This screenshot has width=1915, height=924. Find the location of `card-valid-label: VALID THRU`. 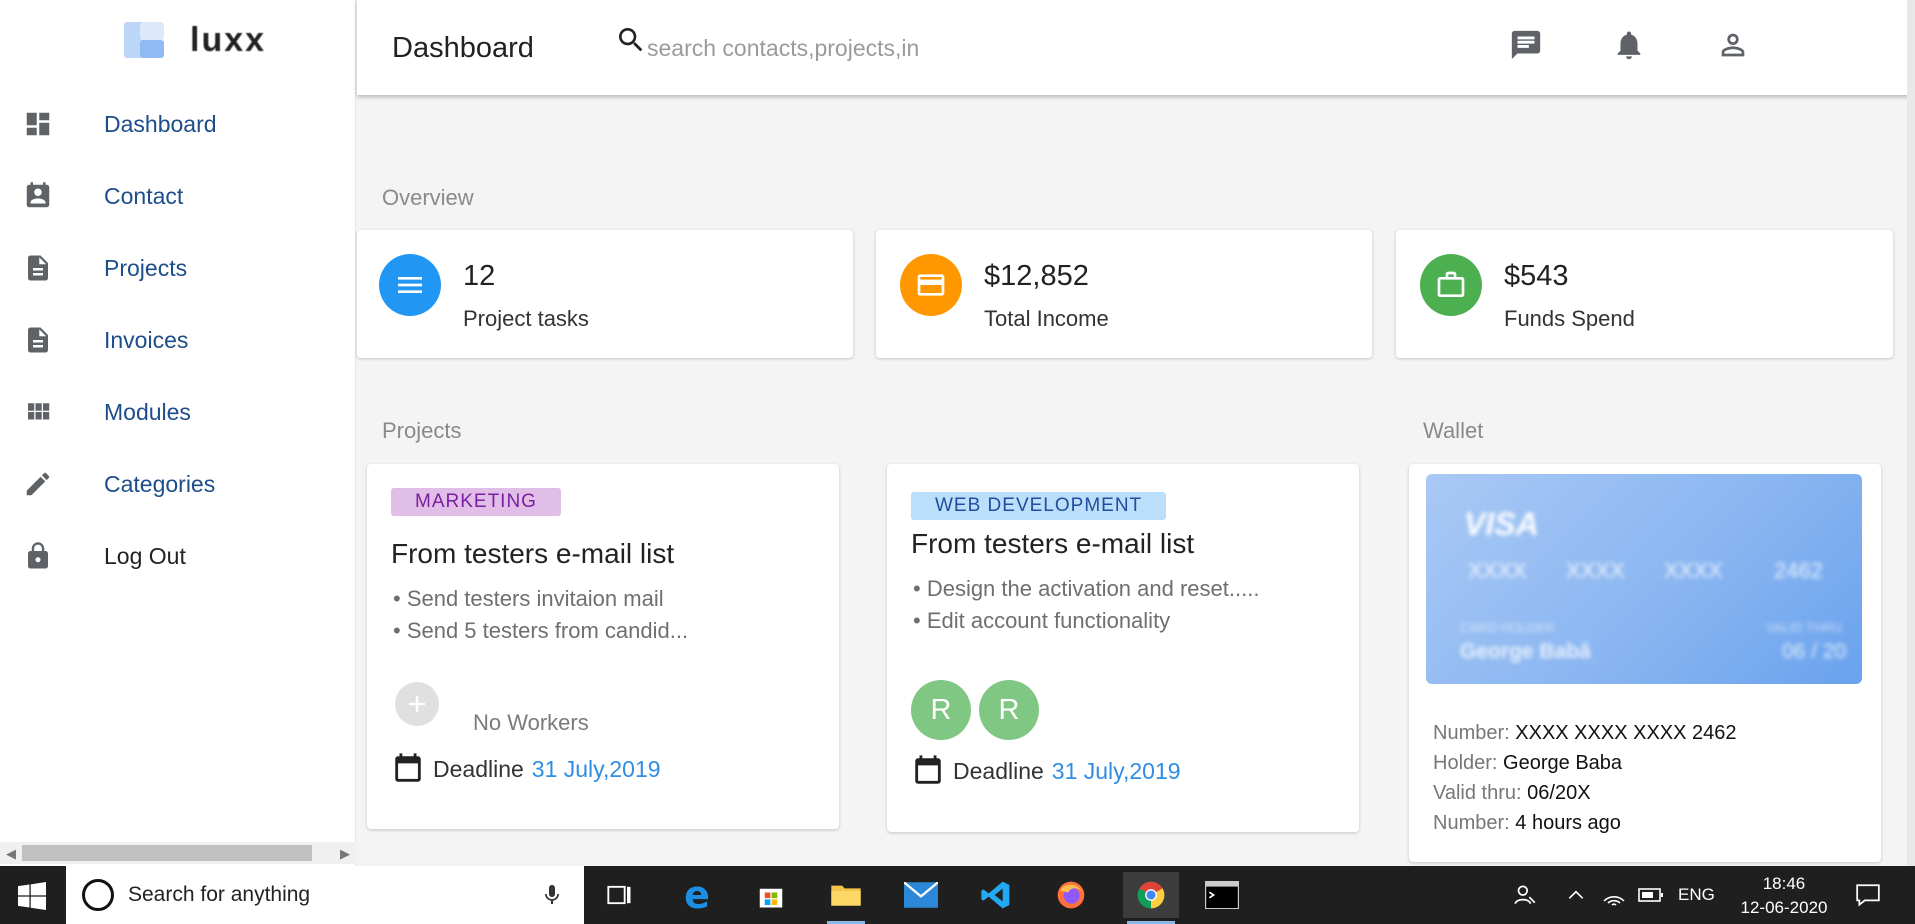

card-valid-label: VALID THRU is located at coordinates (1804, 627).